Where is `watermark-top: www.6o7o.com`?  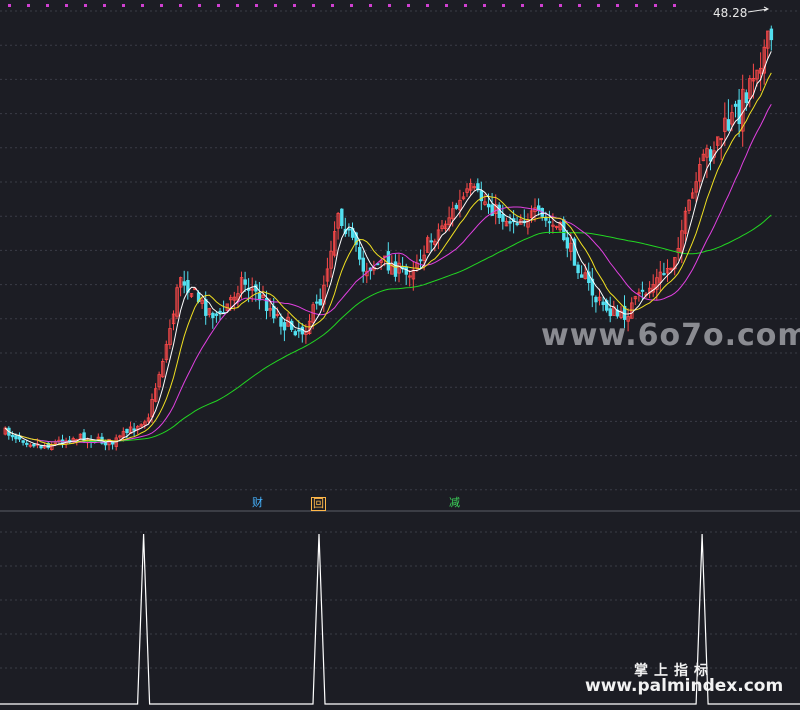 watermark-top: www.6o7o.com is located at coordinates (670, 335).